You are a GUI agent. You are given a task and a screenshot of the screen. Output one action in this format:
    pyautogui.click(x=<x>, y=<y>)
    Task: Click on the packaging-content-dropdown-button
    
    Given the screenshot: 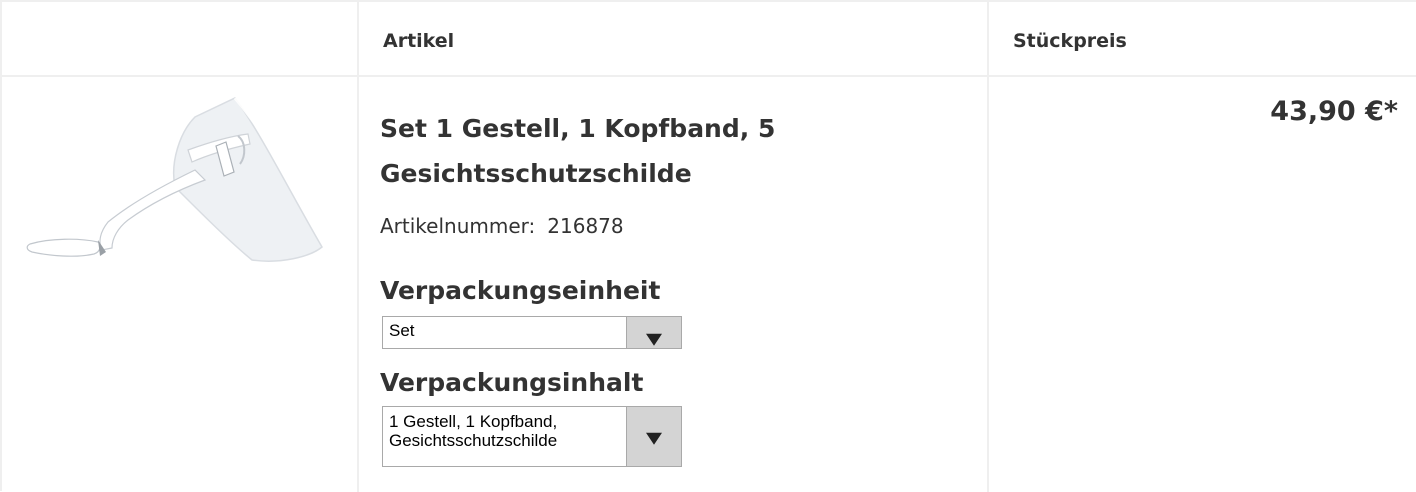 What is the action you would take?
    pyautogui.click(x=653, y=436)
    